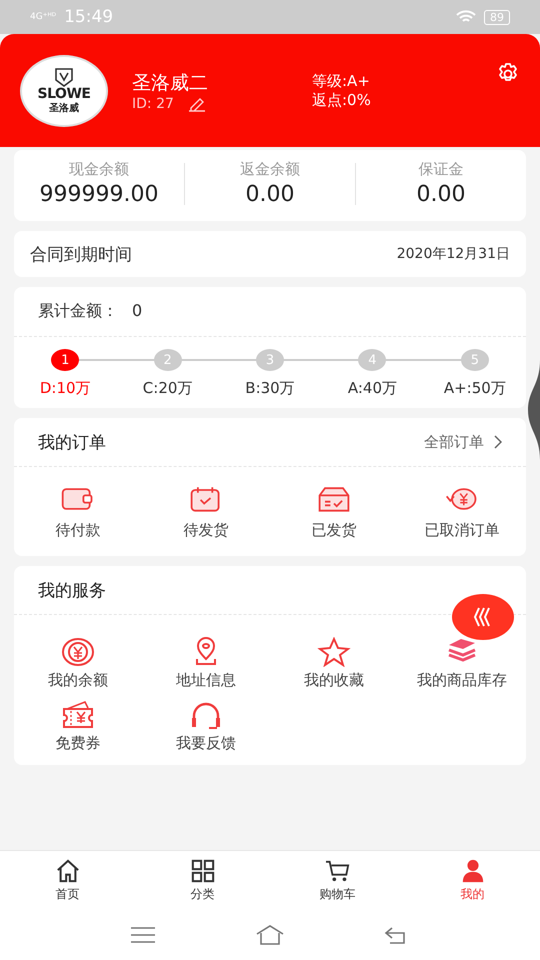 This screenshot has height=960, width=540. What do you see at coordinates (65, 388) in the screenshot?
I see `step-label: D:10万` at bounding box center [65, 388].